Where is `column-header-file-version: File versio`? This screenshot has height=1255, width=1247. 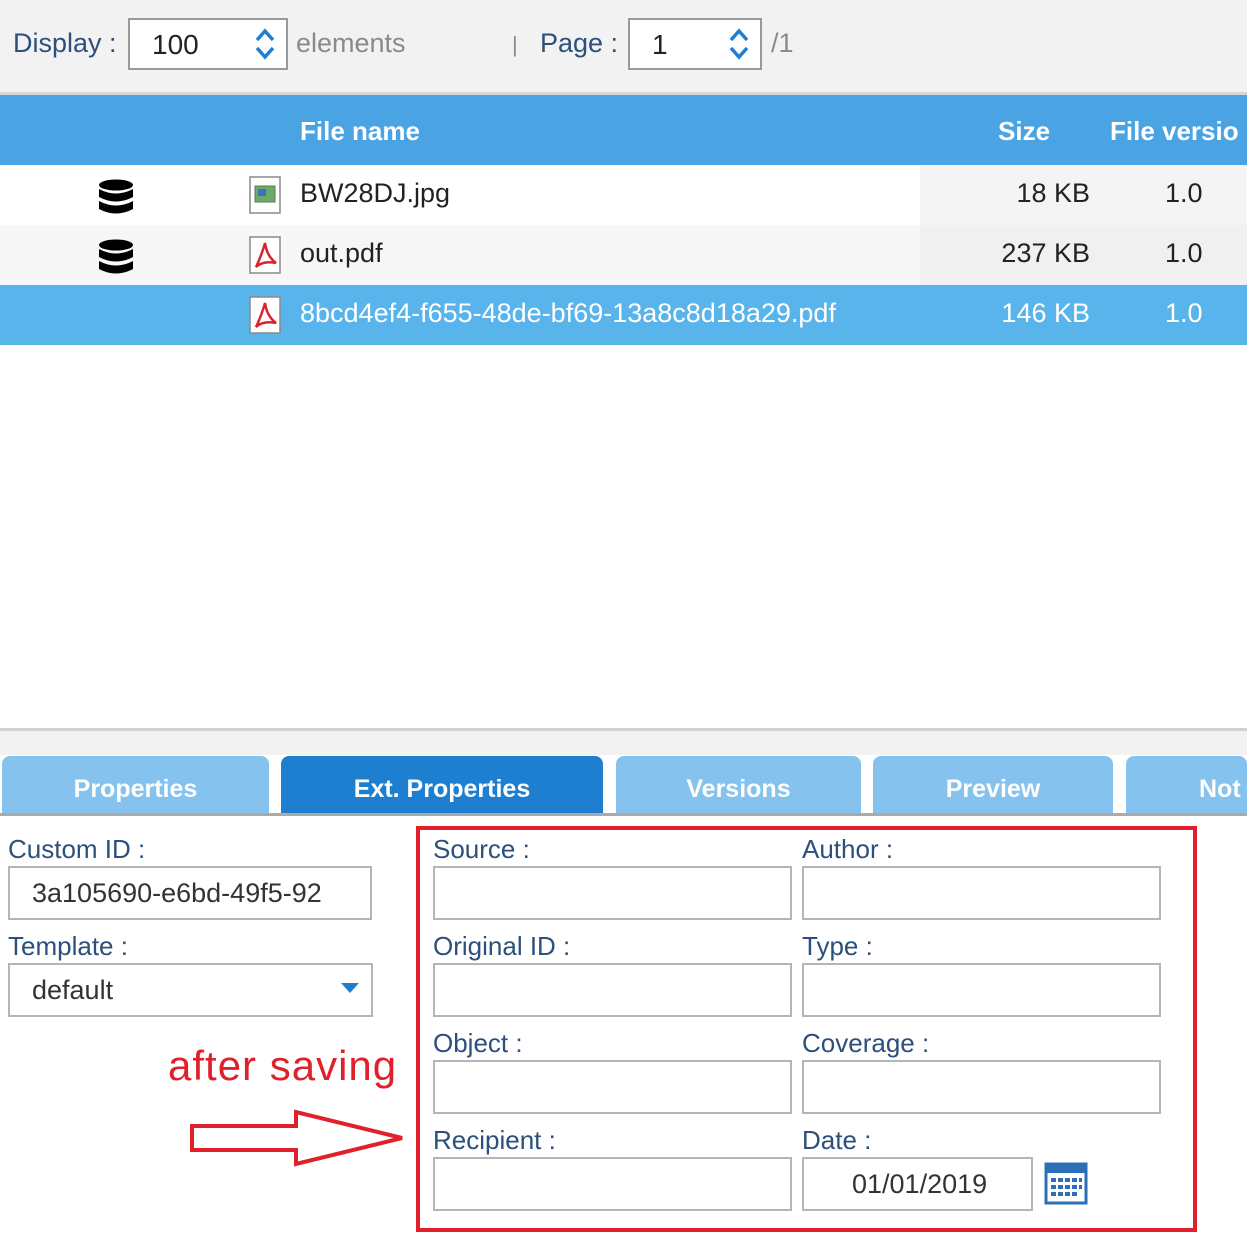 column-header-file-version: File versio is located at coordinates (1174, 131).